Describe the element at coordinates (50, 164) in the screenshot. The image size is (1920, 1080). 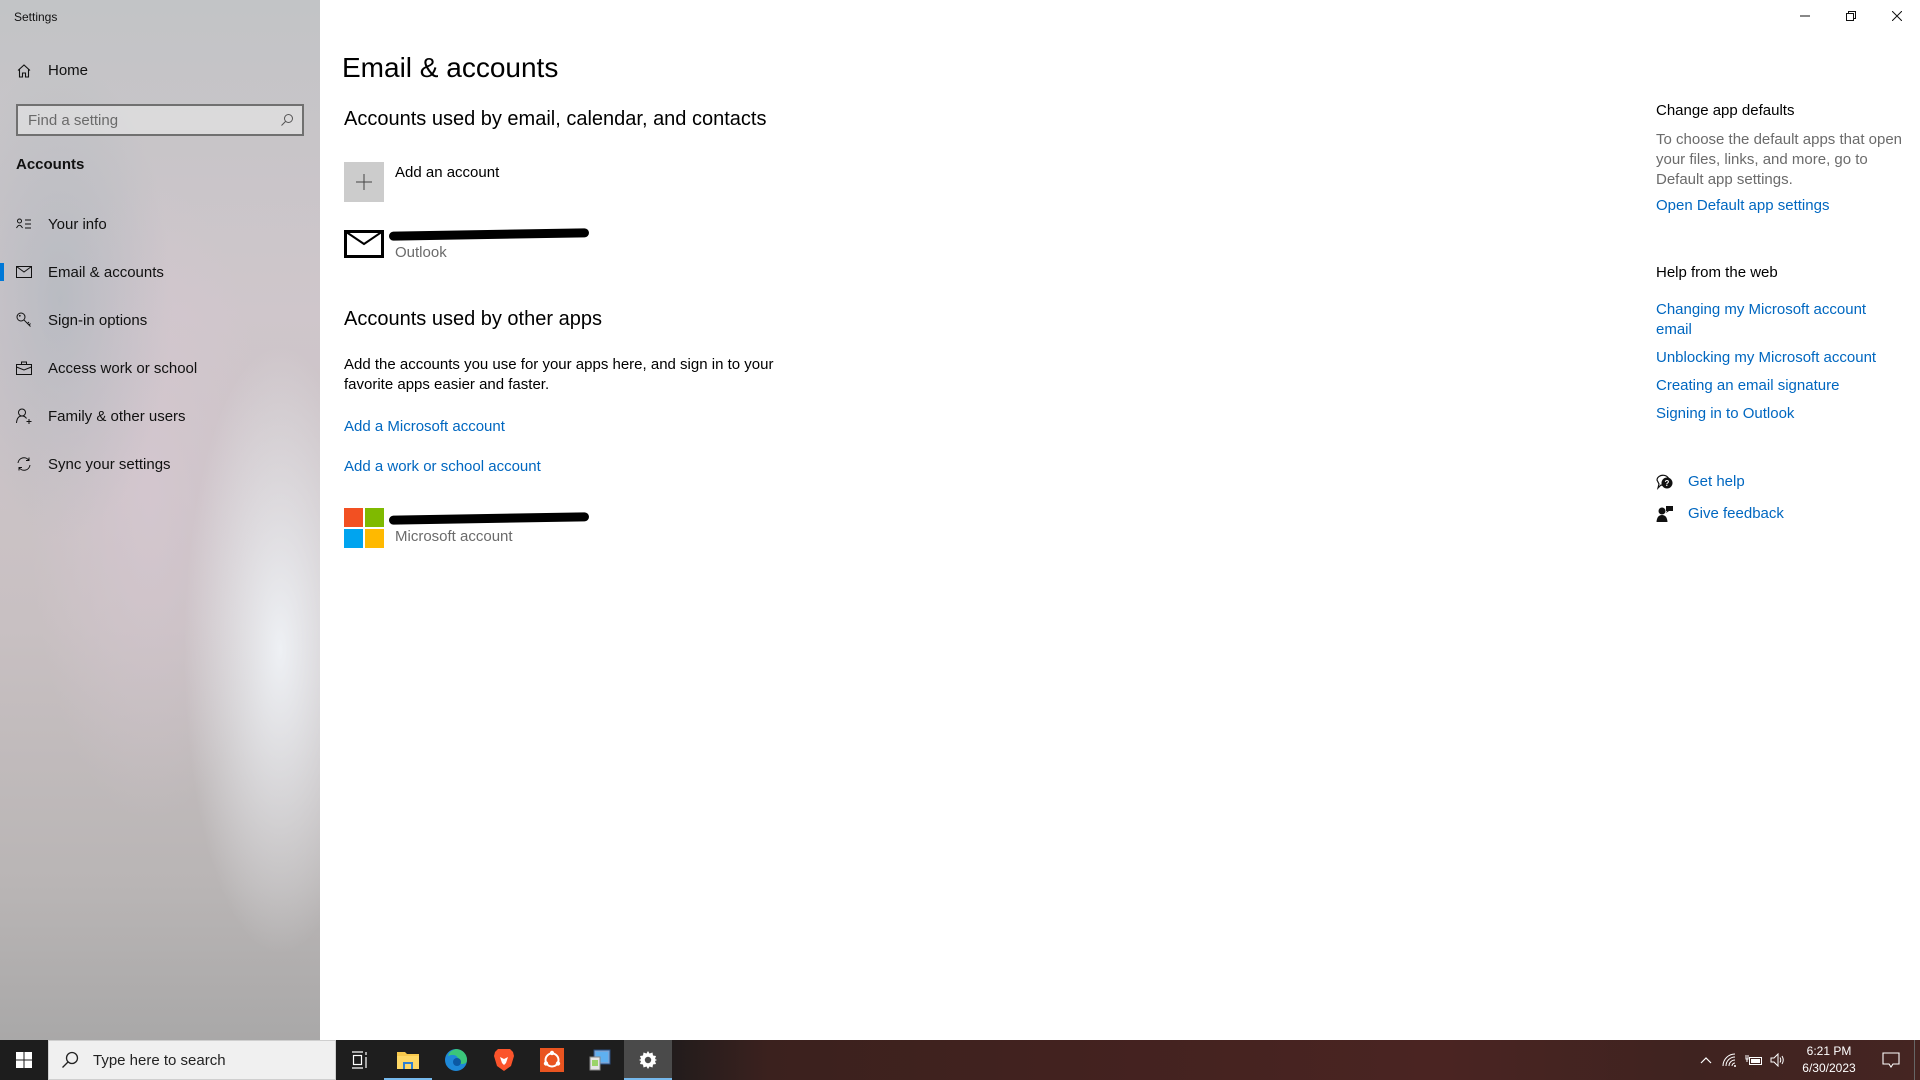
I see `section-title-accounts: Accounts` at that location.